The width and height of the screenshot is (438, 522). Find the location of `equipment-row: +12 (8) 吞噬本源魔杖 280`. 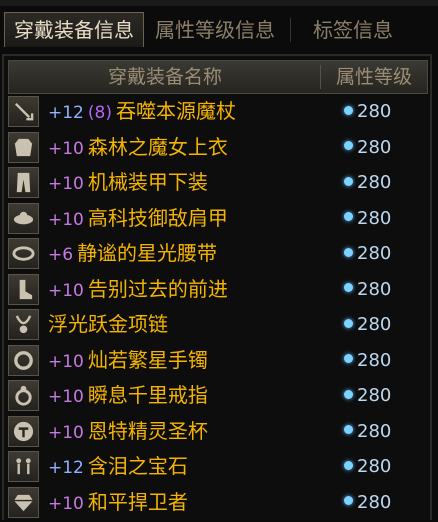

equipment-row: +12 (8) 吞噬本源魔杖 280 is located at coordinates (217, 111).